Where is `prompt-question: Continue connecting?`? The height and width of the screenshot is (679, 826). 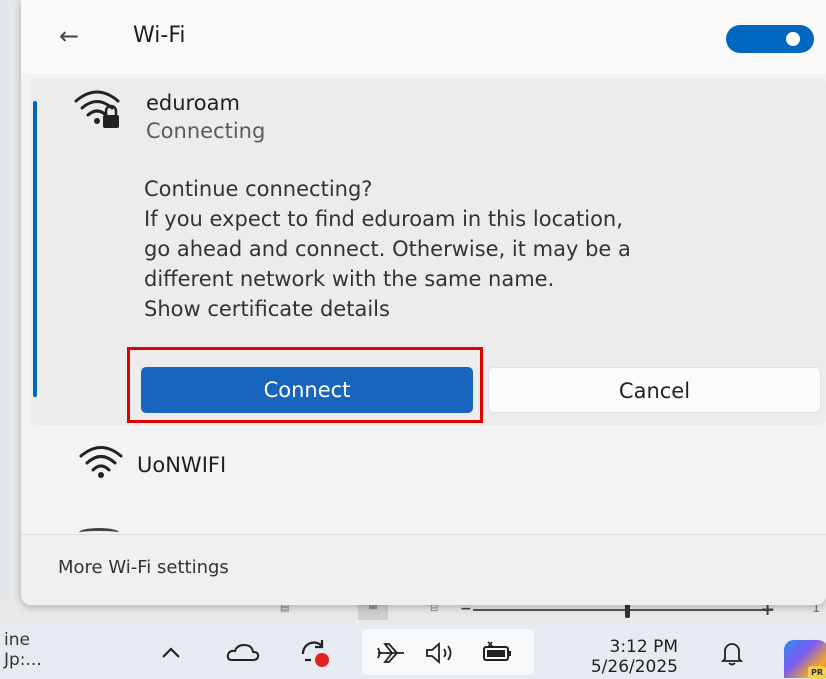 prompt-question: Continue connecting? is located at coordinates (258, 189).